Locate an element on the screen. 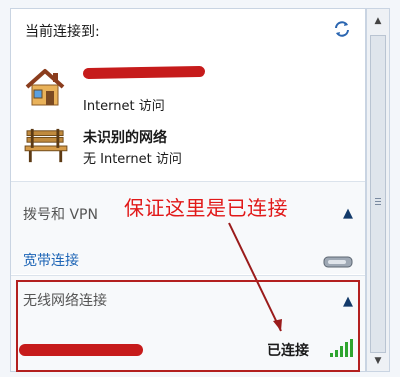 This screenshot has width=400, height=377. redacted-network-name is located at coordinates (144, 72).